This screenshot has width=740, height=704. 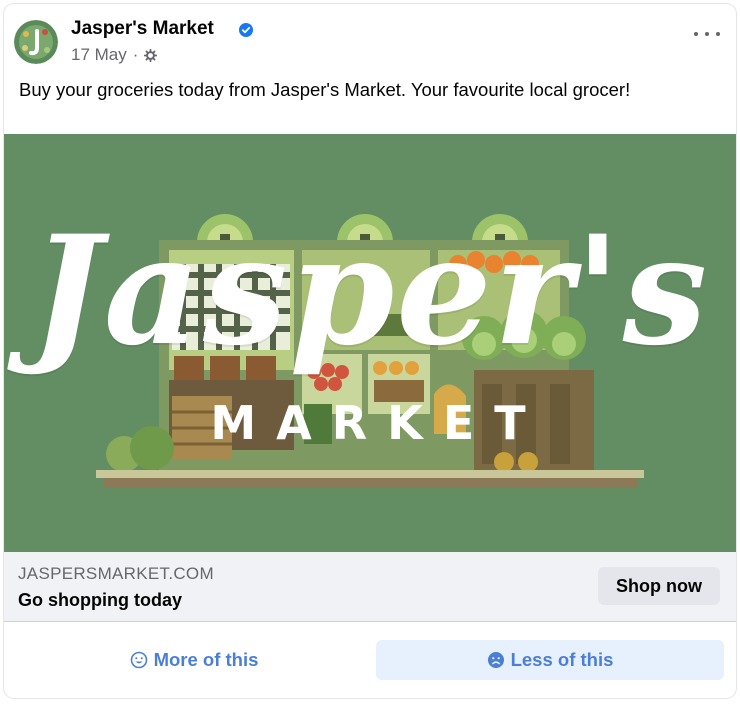 What do you see at coordinates (116, 573) in the screenshot?
I see `link-domain: JASPERSMARKET.COM` at bounding box center [116, 573].